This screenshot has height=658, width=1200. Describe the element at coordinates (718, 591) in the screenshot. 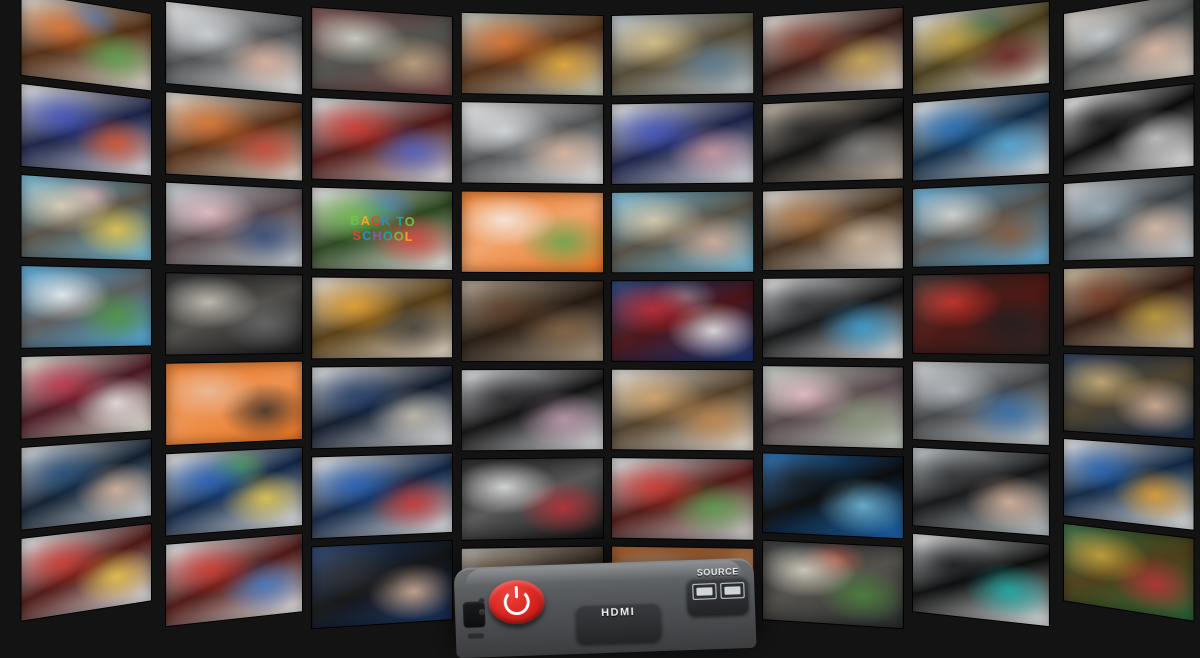

I see `source-switch-icon` at that location.